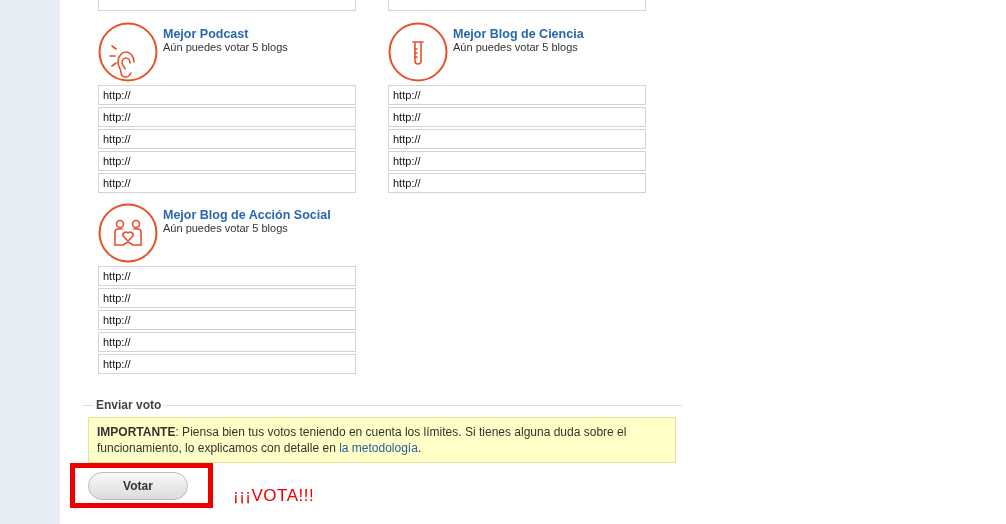  What do you see at coordinates (225, 34) in the screenshot?
I see `category-title: Mejor Podcast` at bounding box center [225, 34].